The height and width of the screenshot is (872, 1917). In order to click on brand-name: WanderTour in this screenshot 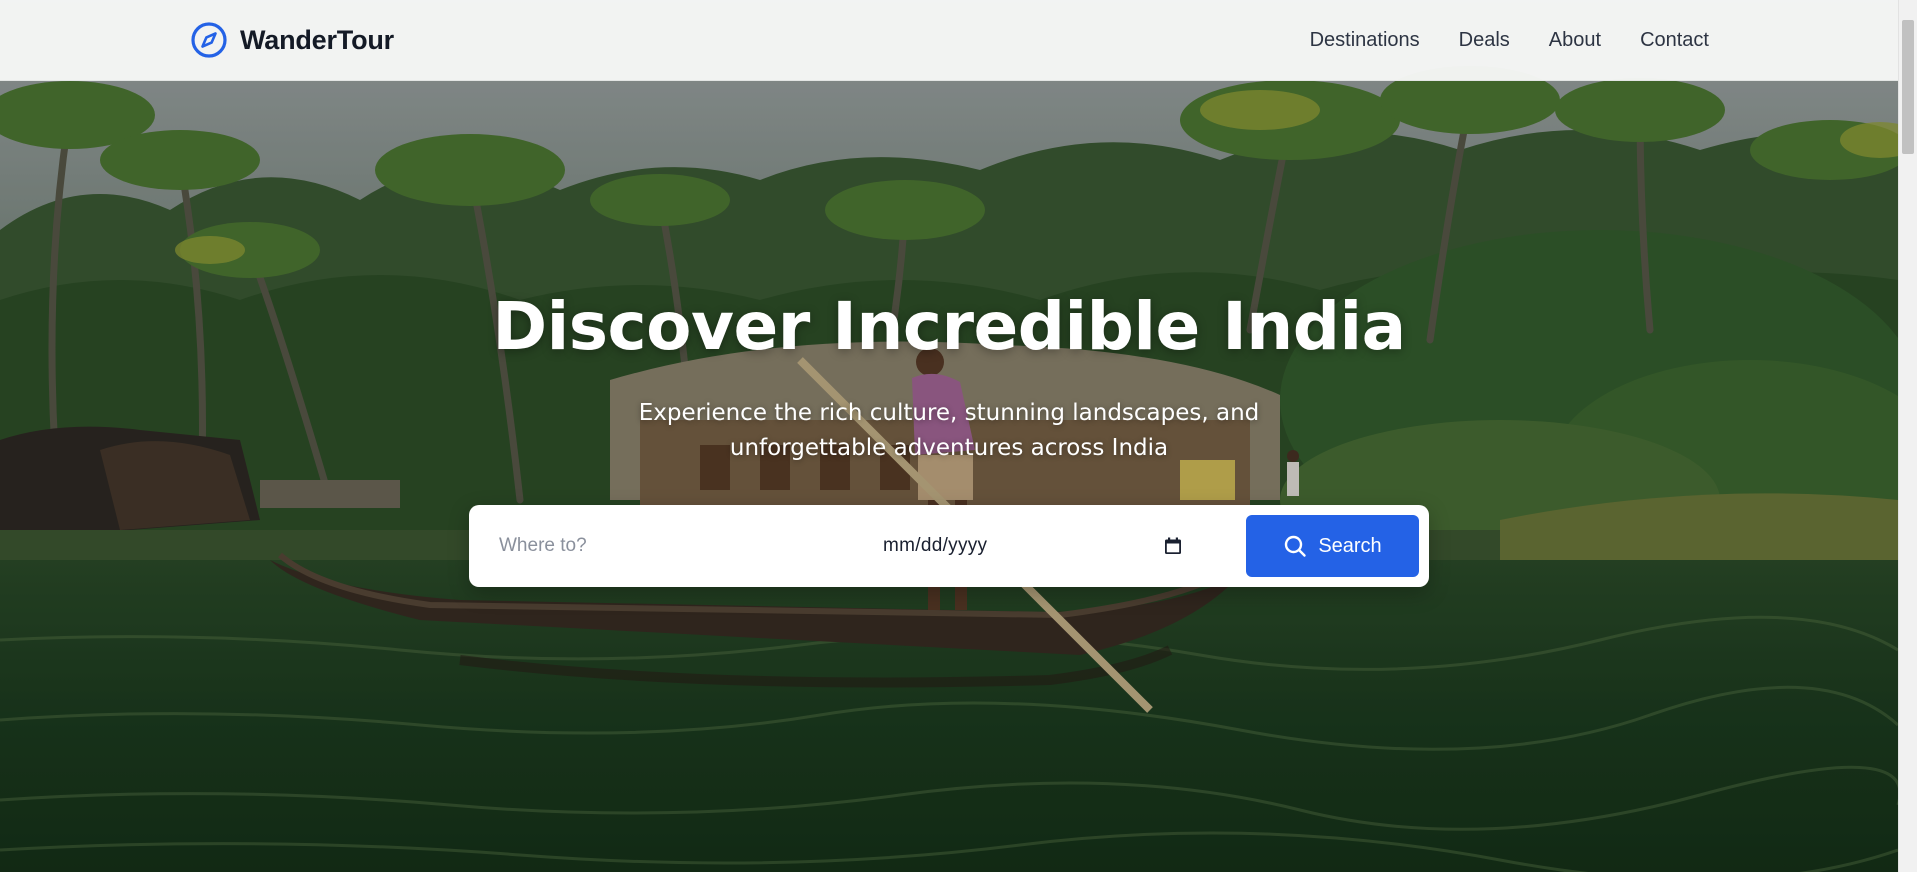, I will do `click(317, 39)`.